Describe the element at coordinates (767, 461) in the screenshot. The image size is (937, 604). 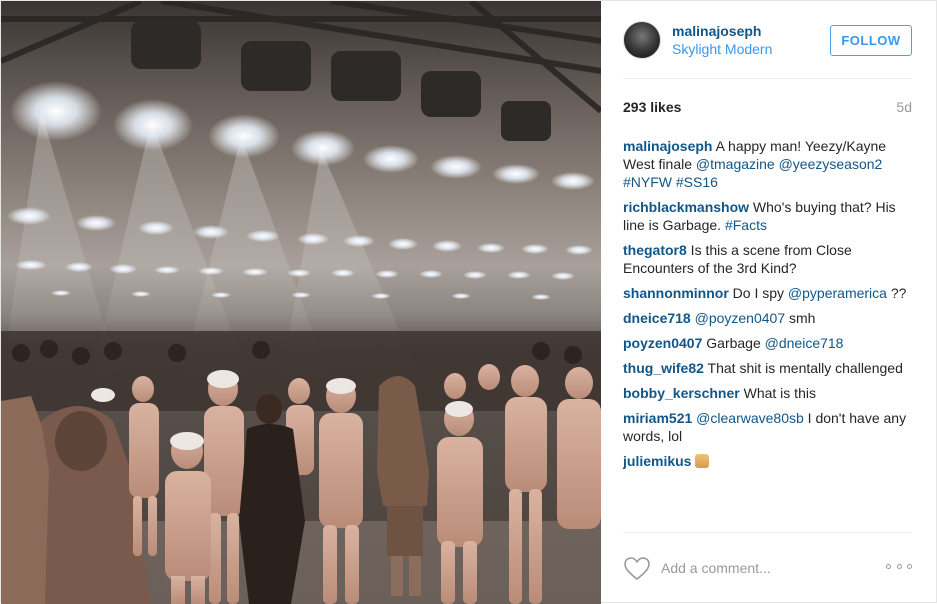
I see `comment-item: juliemikus` at that location.